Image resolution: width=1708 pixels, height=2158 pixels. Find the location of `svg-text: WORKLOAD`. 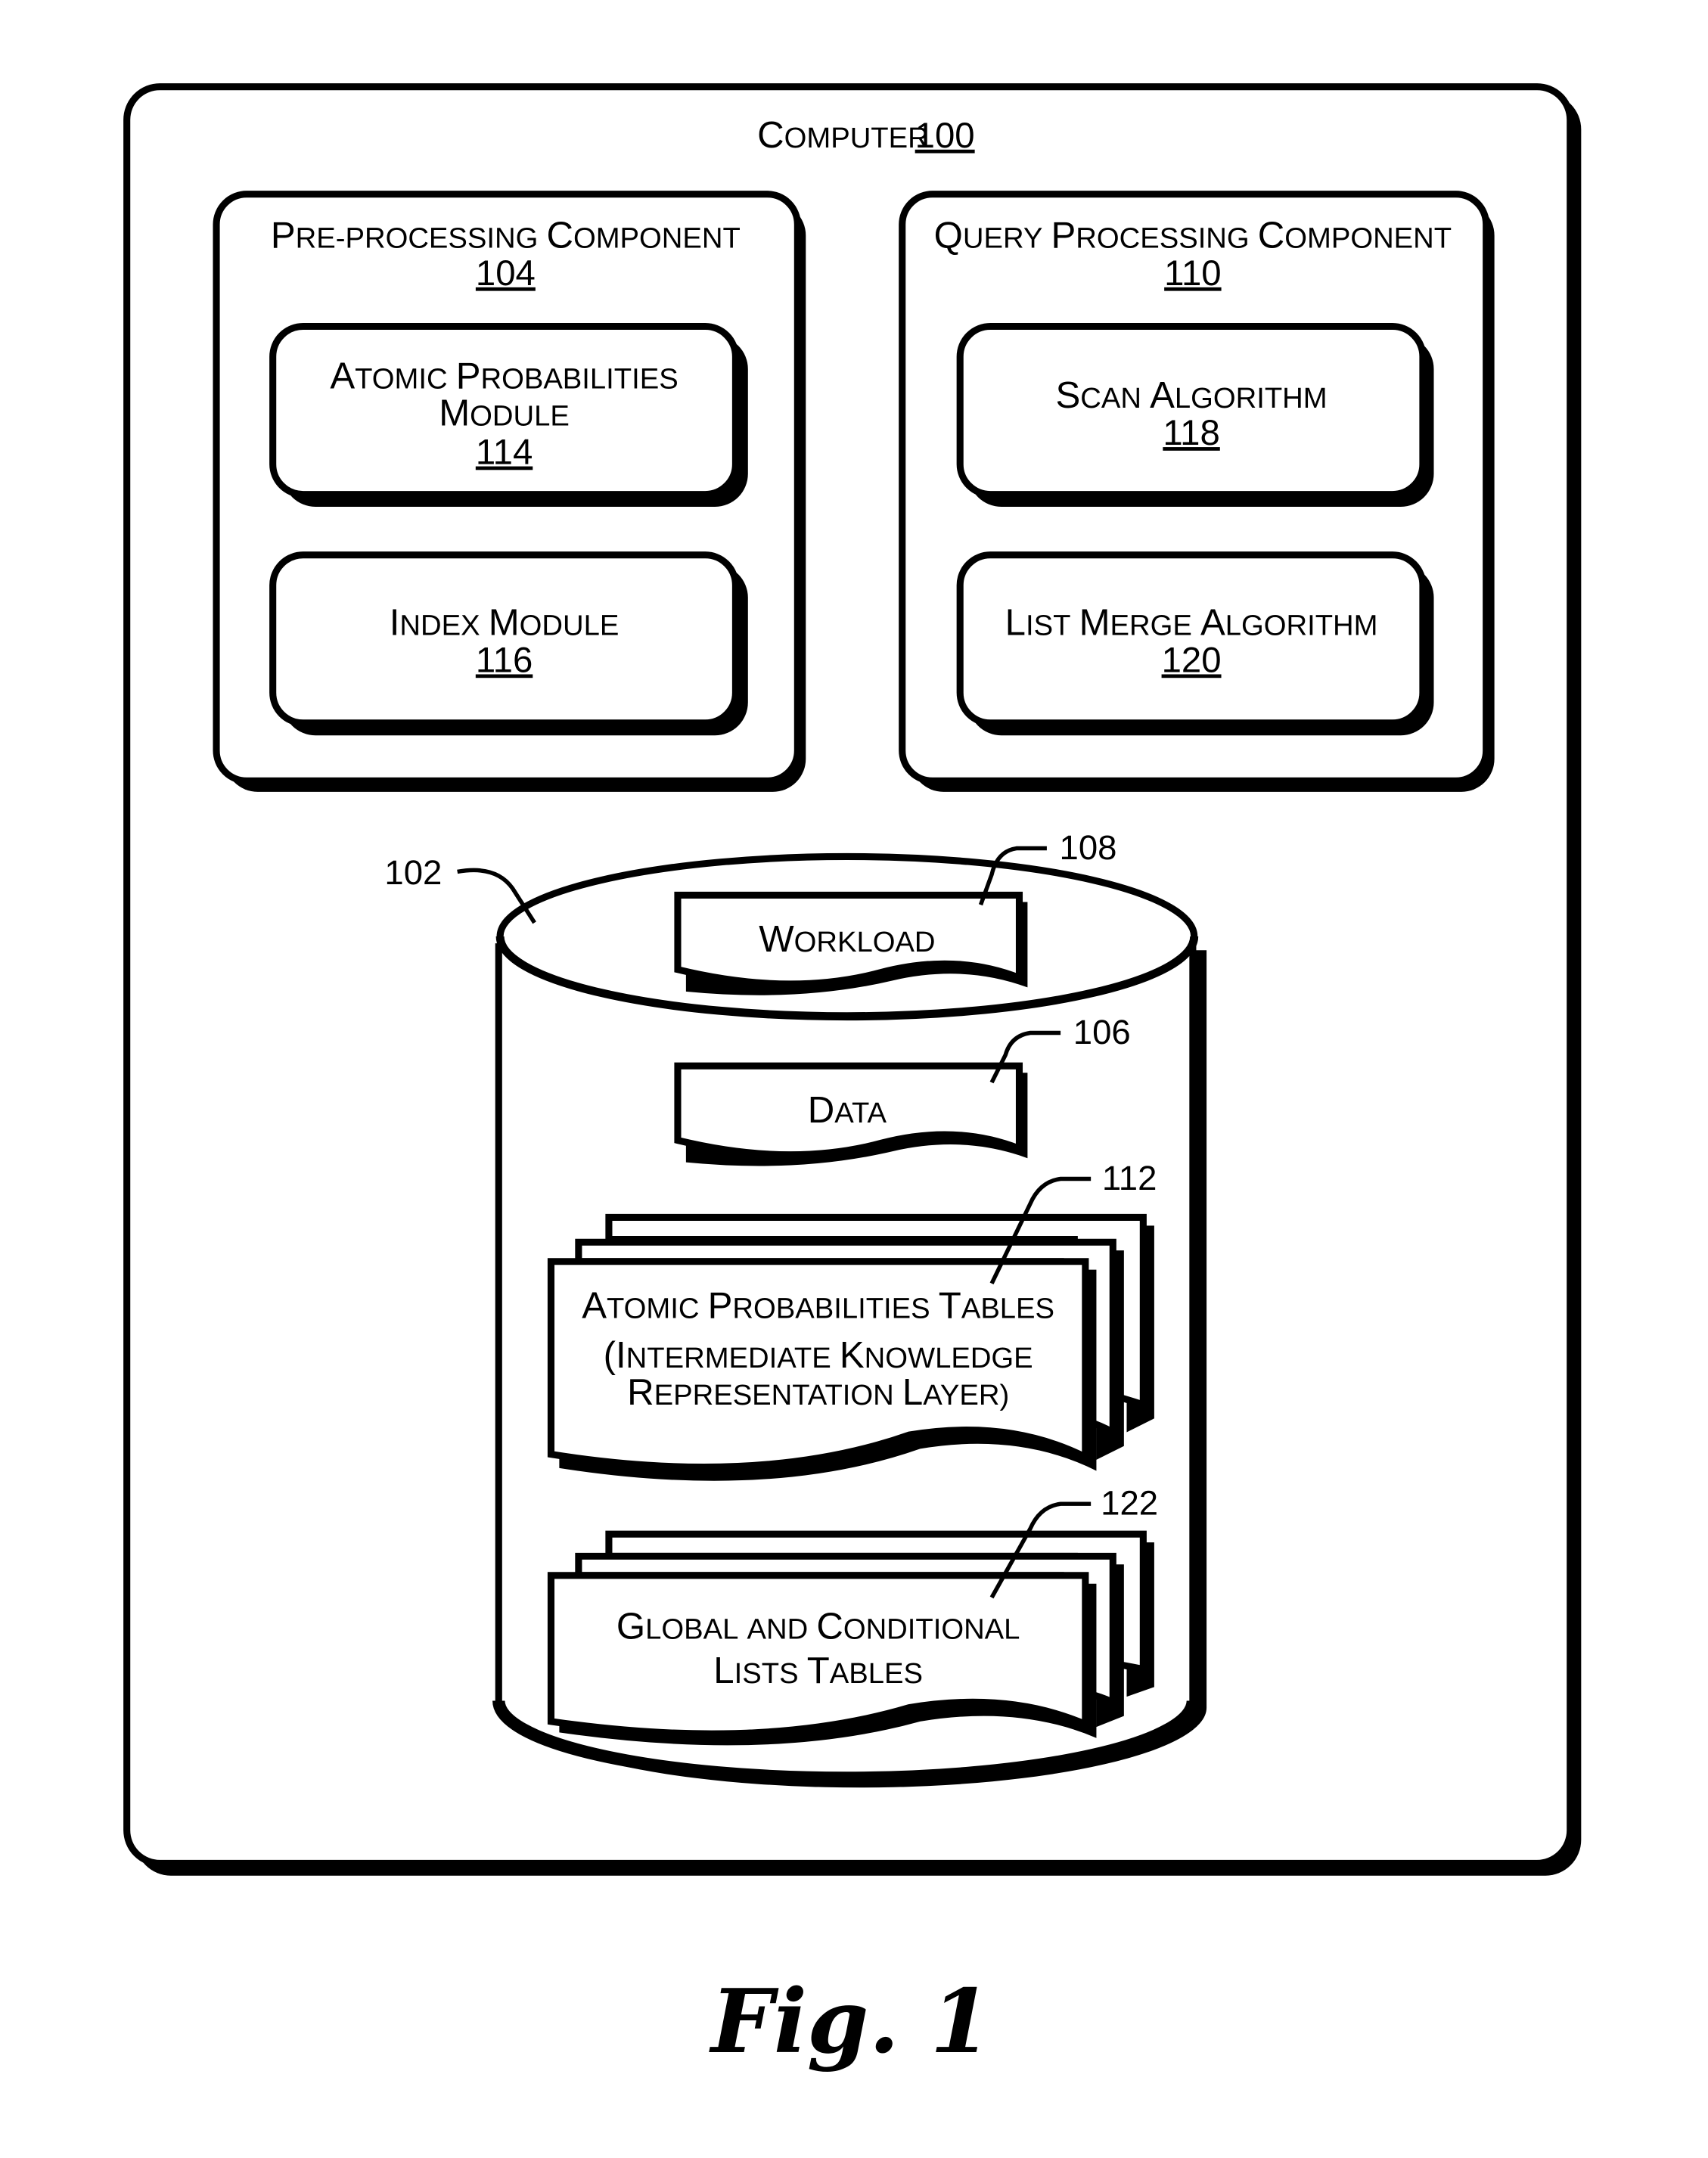

svg-text: WORKLOAD is located at coordinates (847, 939).